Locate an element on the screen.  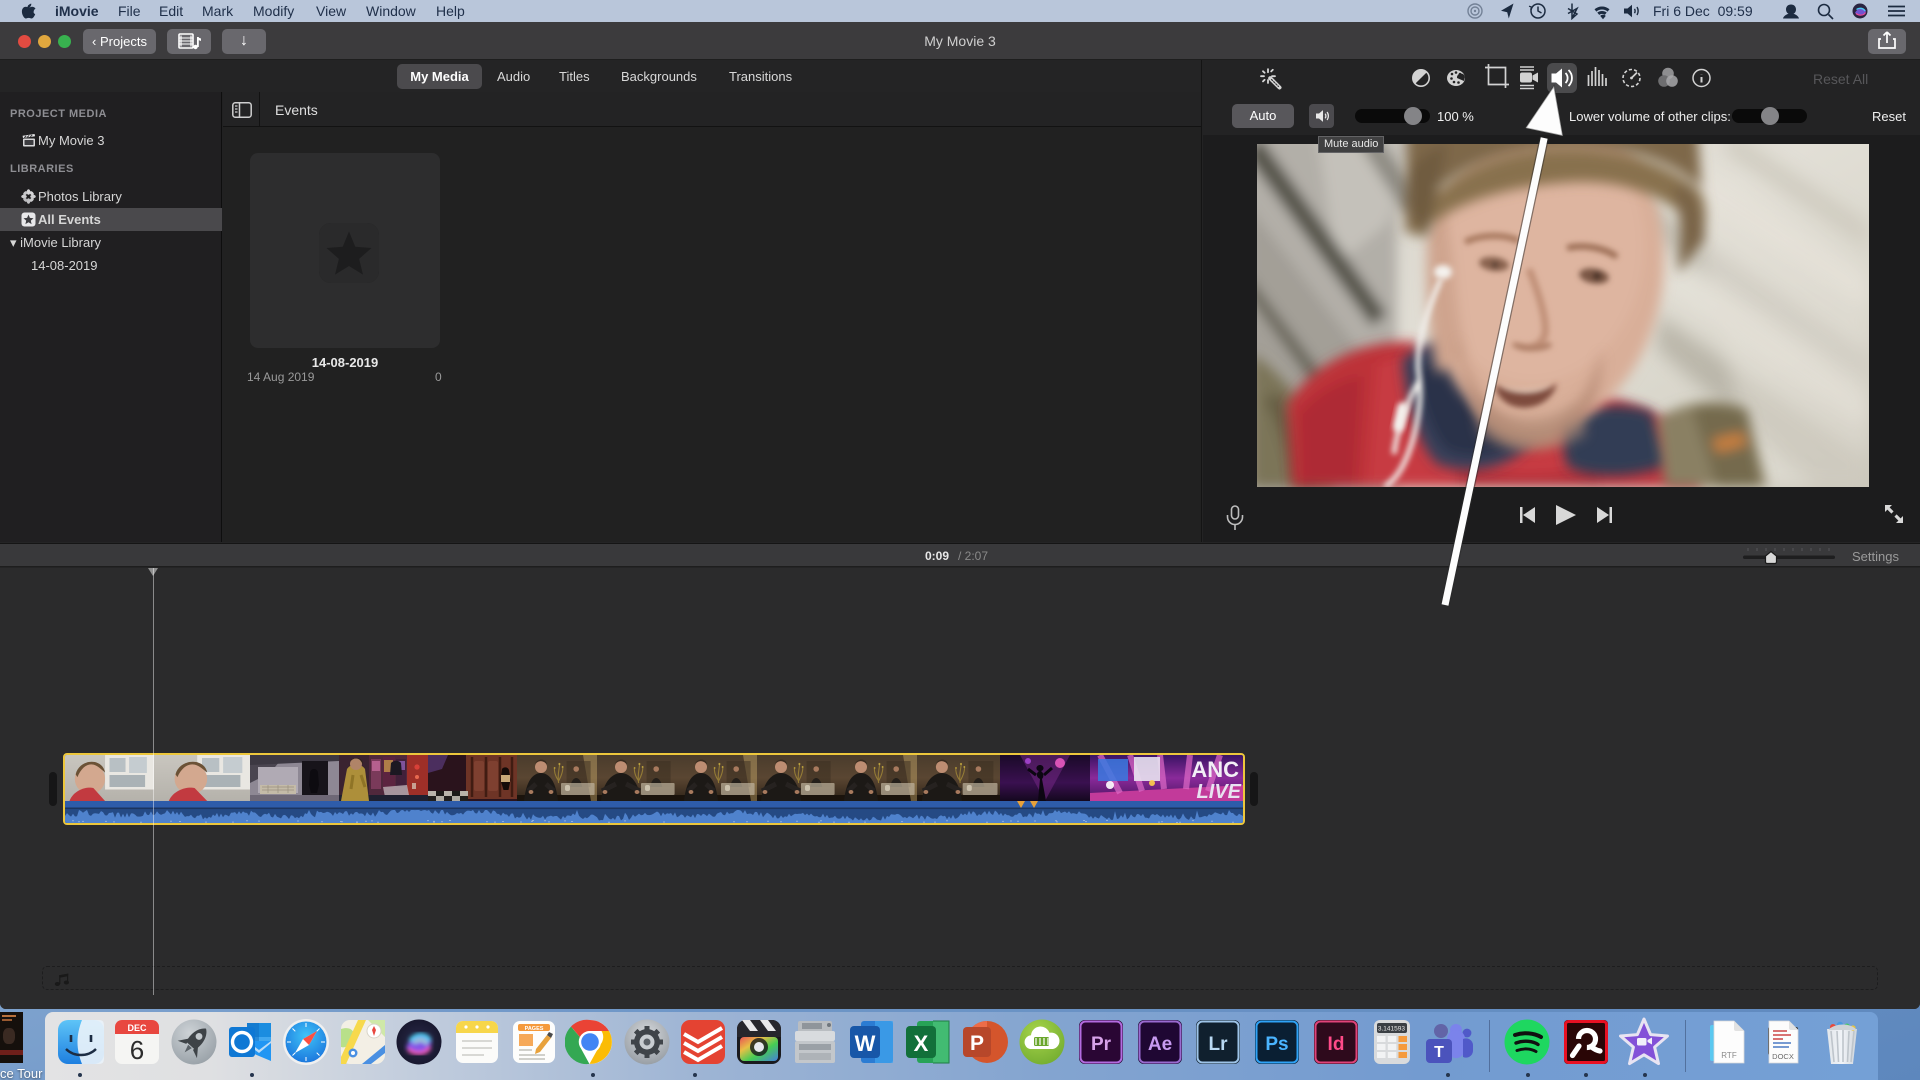
svg-text: RTF is located at coordinates (1729, 1055).